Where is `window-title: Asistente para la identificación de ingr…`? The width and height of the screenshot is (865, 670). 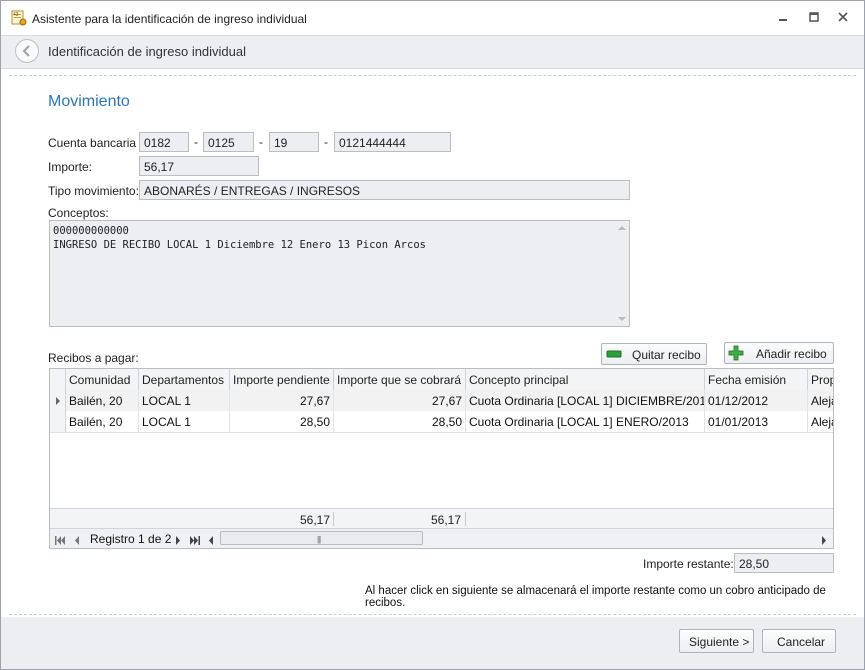
window-title: Asistente para la identificación de ingr… is located at coordinates (169, 19).